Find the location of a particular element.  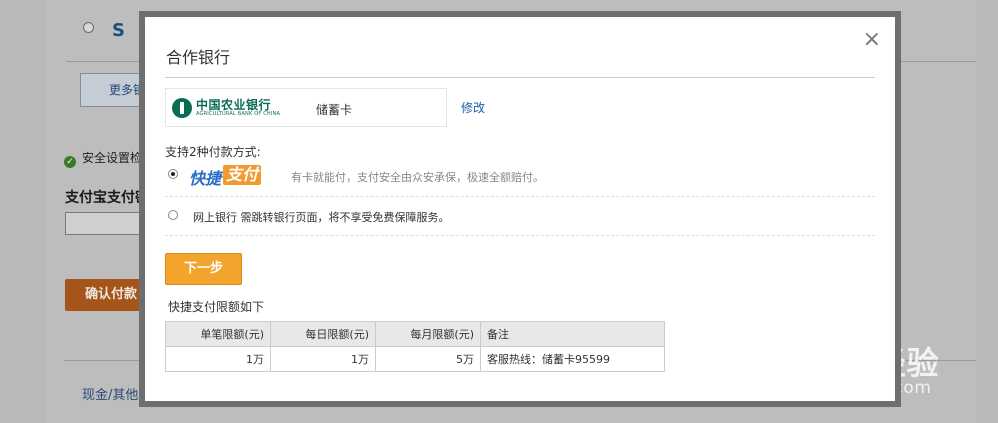

security-check: ✓ 安全设置检 is located at coordinates (103, 158).